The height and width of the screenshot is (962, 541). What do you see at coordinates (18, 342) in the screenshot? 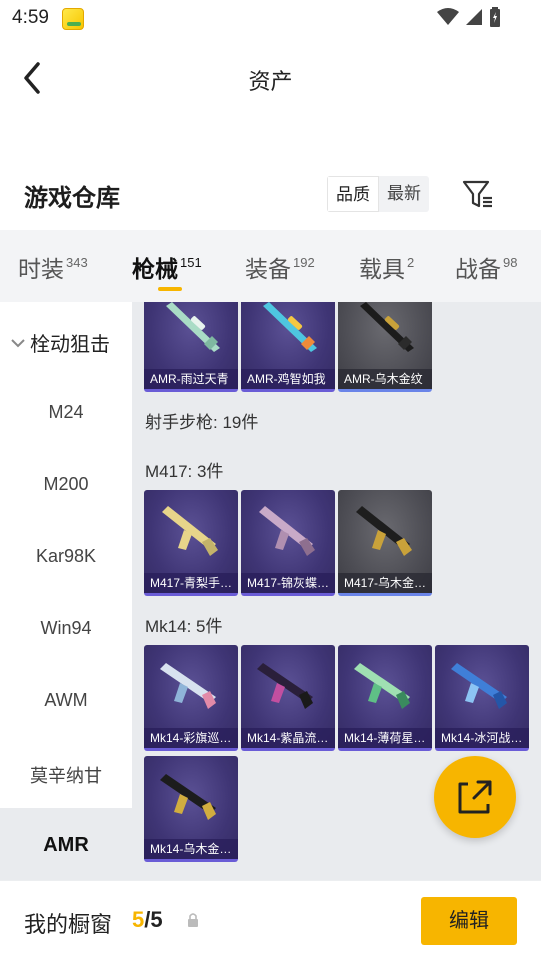
I see `chevron-down-icon` at bounding box center [18, 342].